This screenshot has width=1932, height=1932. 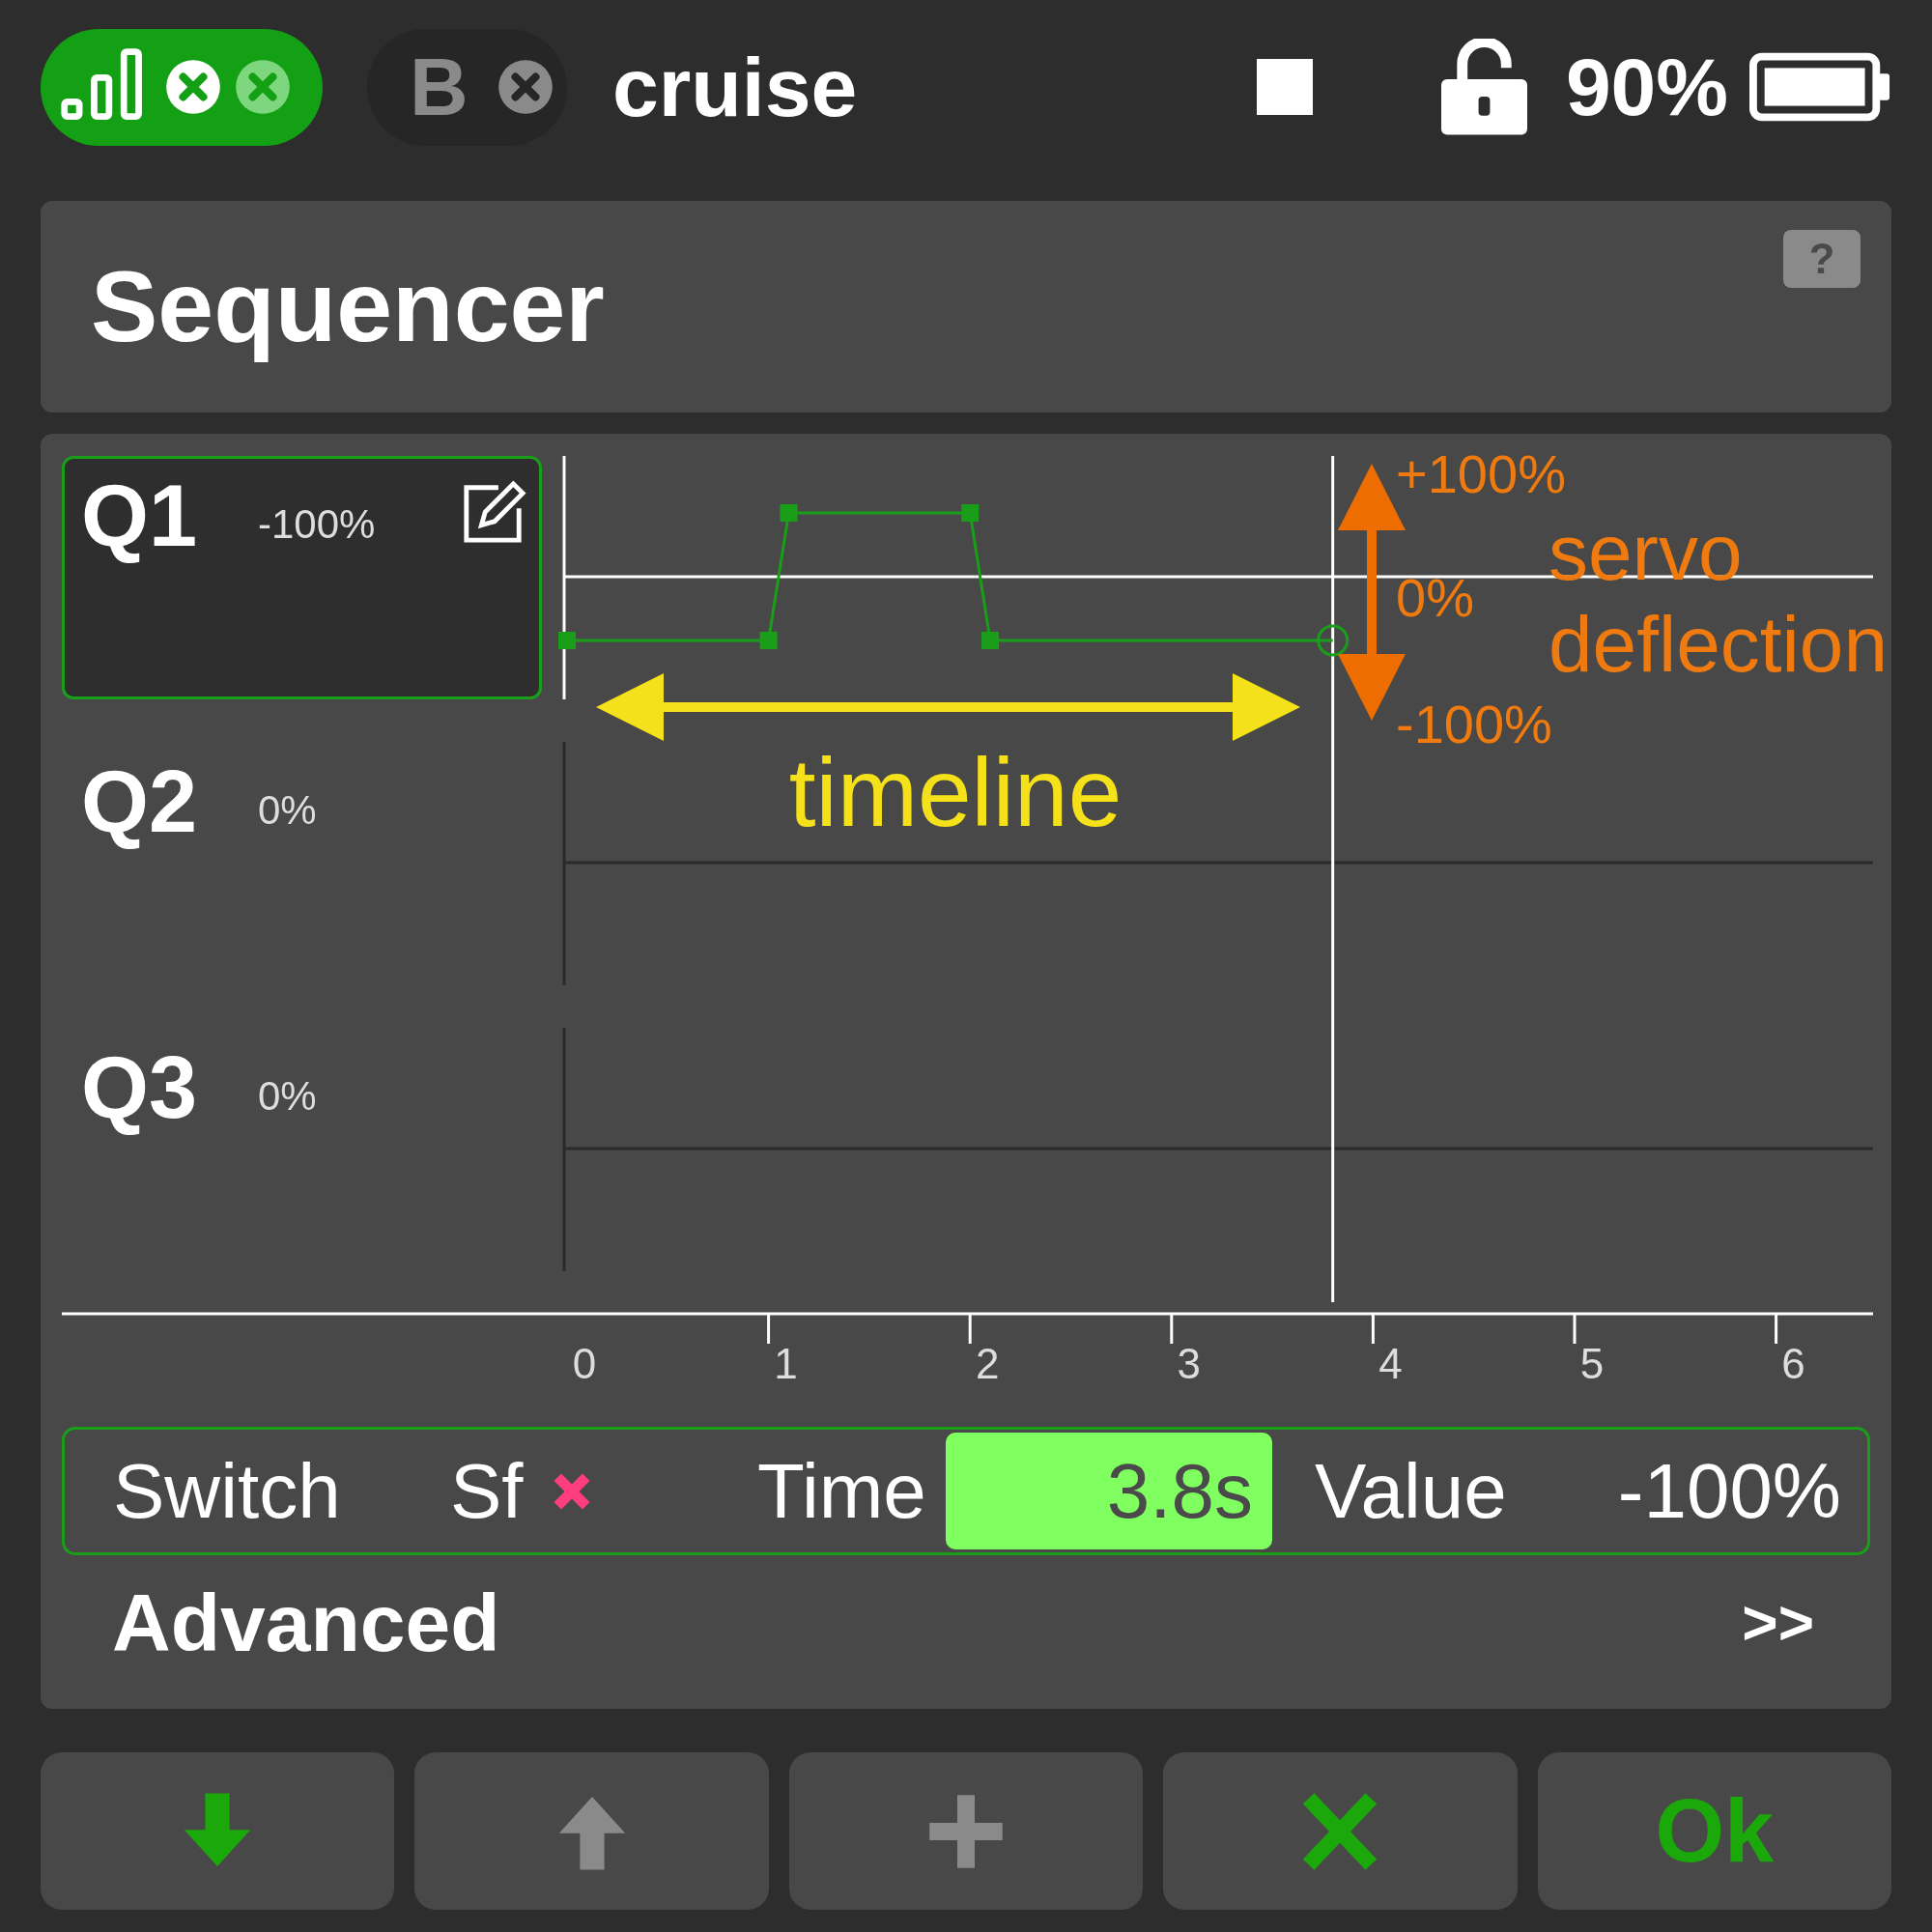 What do you see at coordinates (842, 1491) in the screenshot?
I see `field-label: Time` at bounding box center [842, 1491].